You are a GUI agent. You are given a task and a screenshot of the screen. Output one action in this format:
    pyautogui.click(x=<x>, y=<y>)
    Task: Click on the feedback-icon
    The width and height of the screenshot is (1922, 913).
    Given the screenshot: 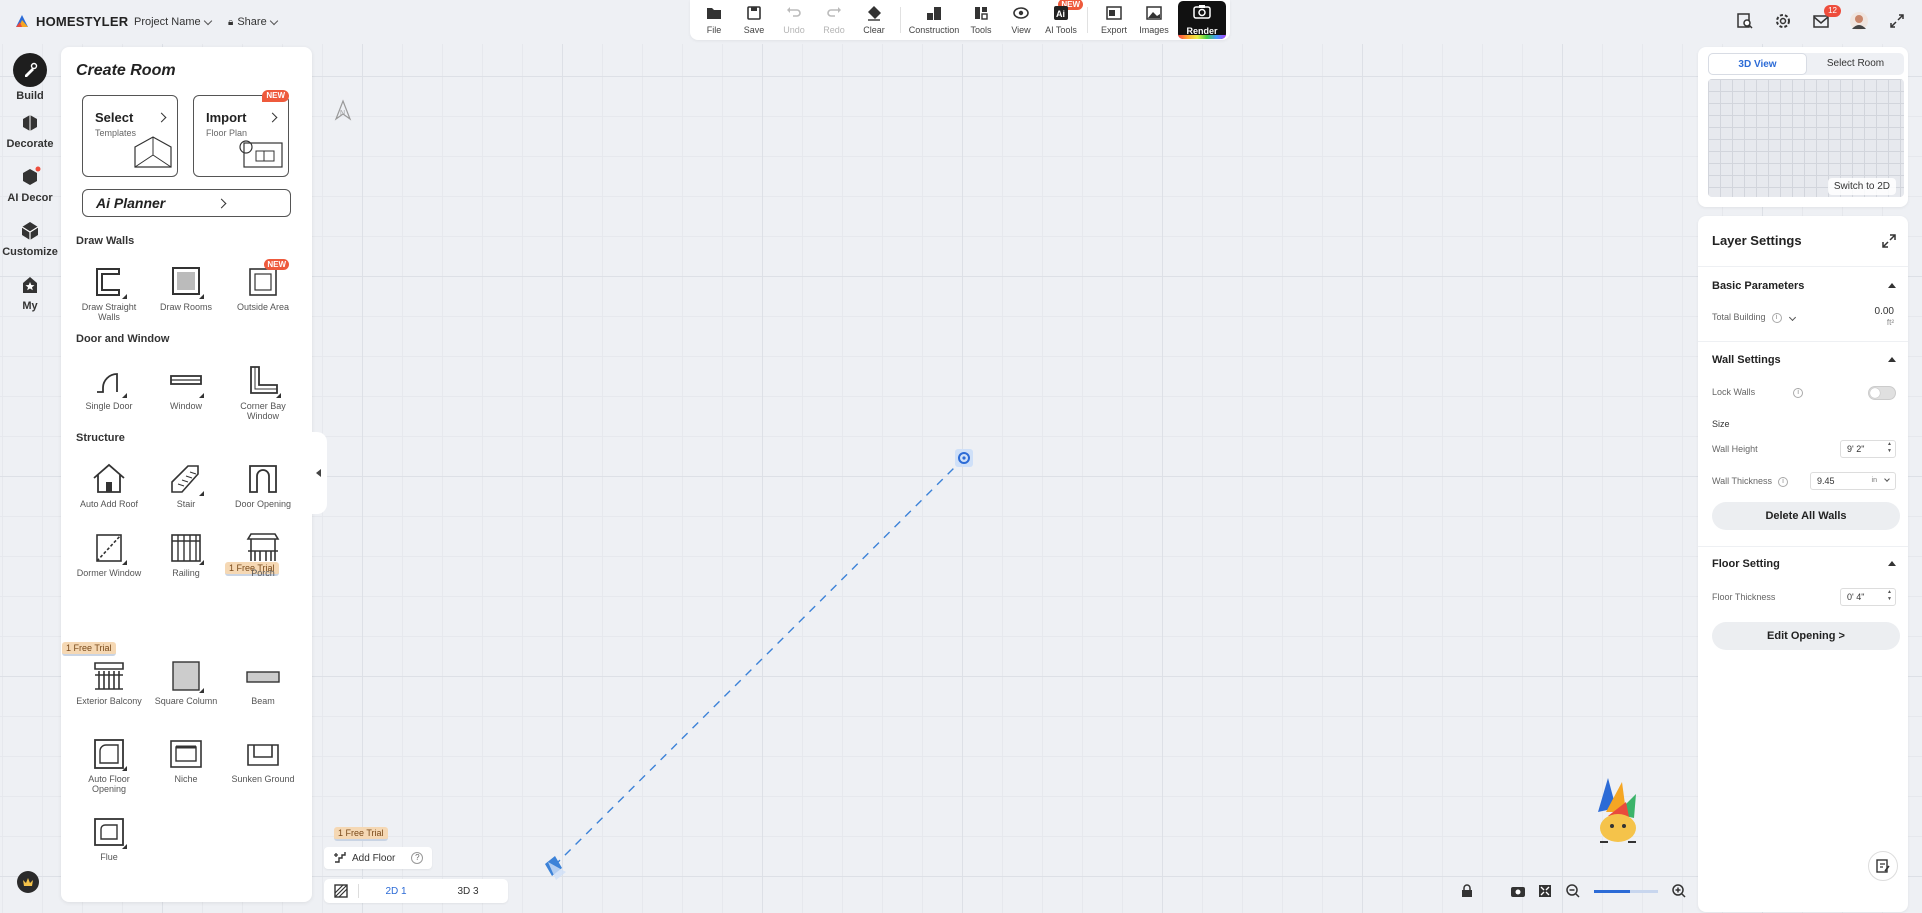 What is the action you would take?
    pyautogui.click(x=1883, y=866)
    